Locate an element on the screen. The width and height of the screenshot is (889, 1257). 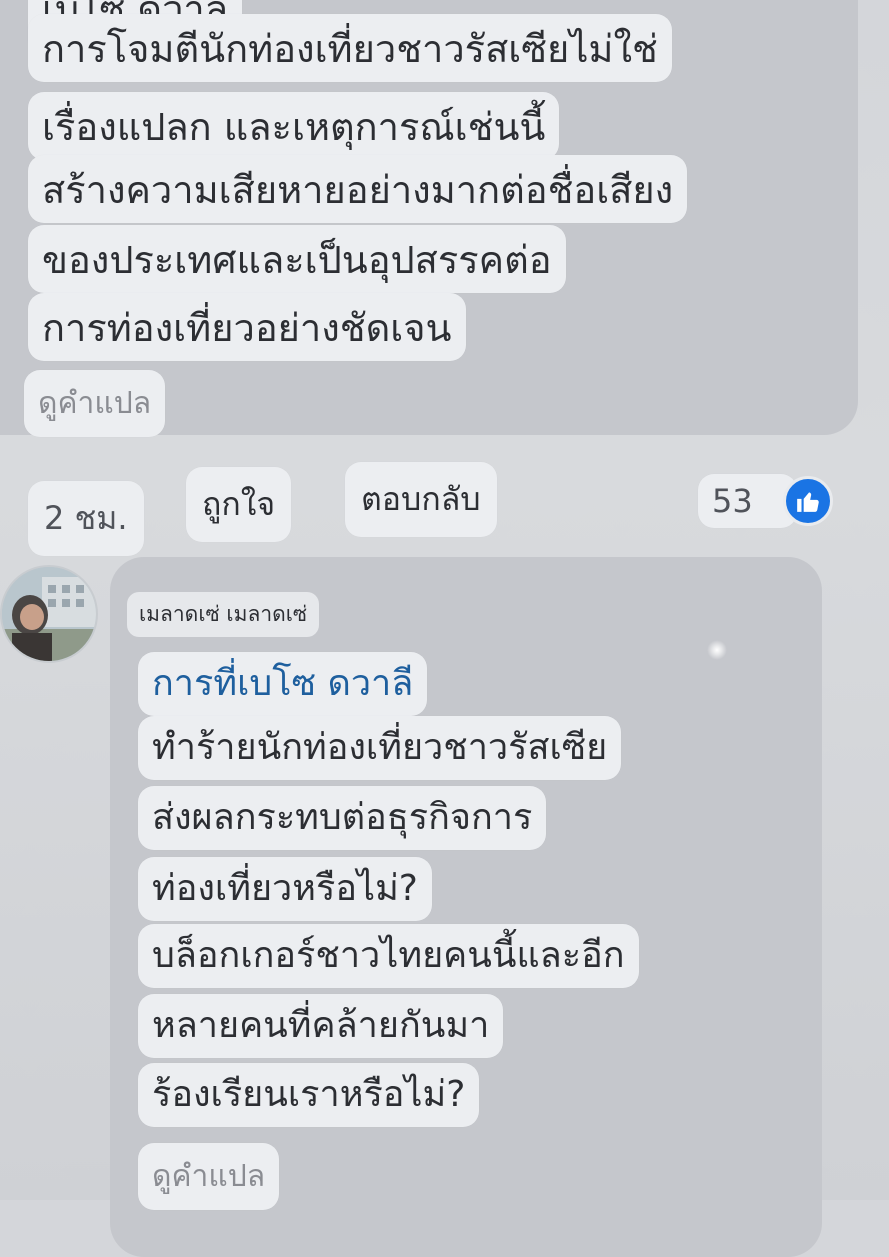
comment2-line: บล็อกเกอร์ชาวไทยคนนี้และอีก is located at coordinates (388, 956).